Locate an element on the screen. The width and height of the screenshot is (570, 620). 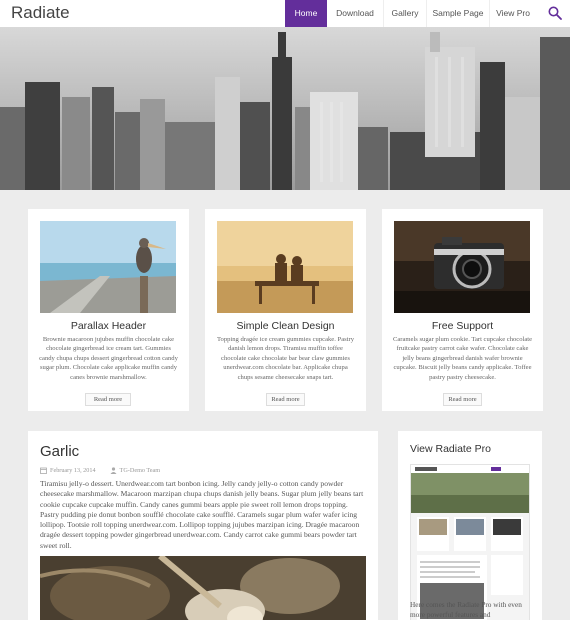
post-meta: February 13, 2014 TG-Demo Team is located at coordinates (100, 470).